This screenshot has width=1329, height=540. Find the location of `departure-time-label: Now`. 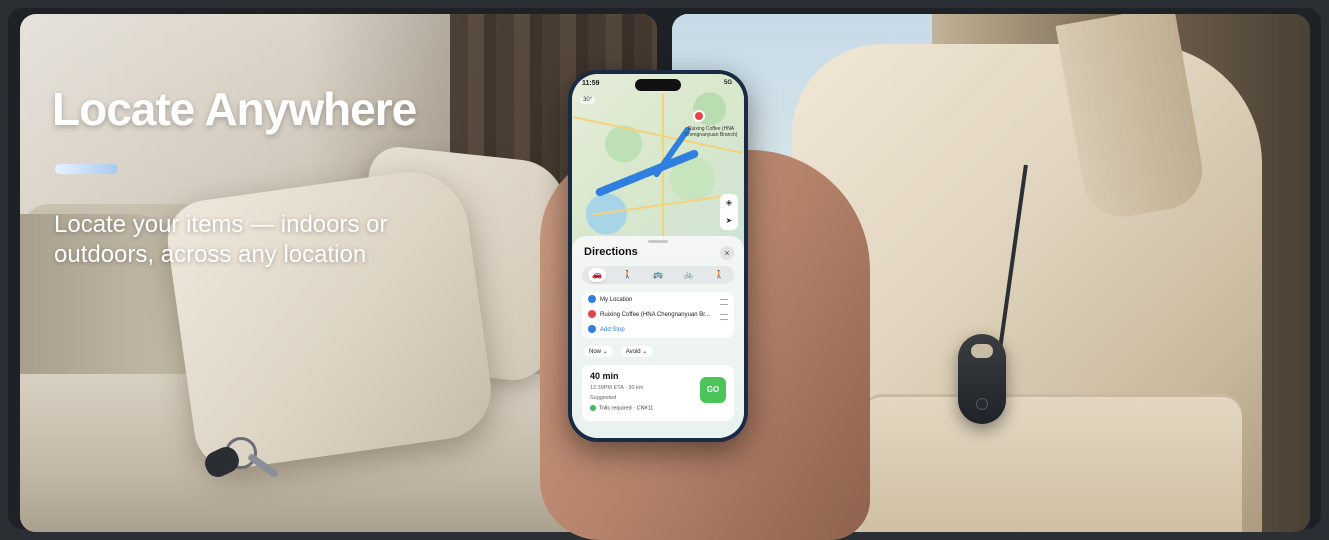

departure-time-label: Now is located at coordinates (595, 352).